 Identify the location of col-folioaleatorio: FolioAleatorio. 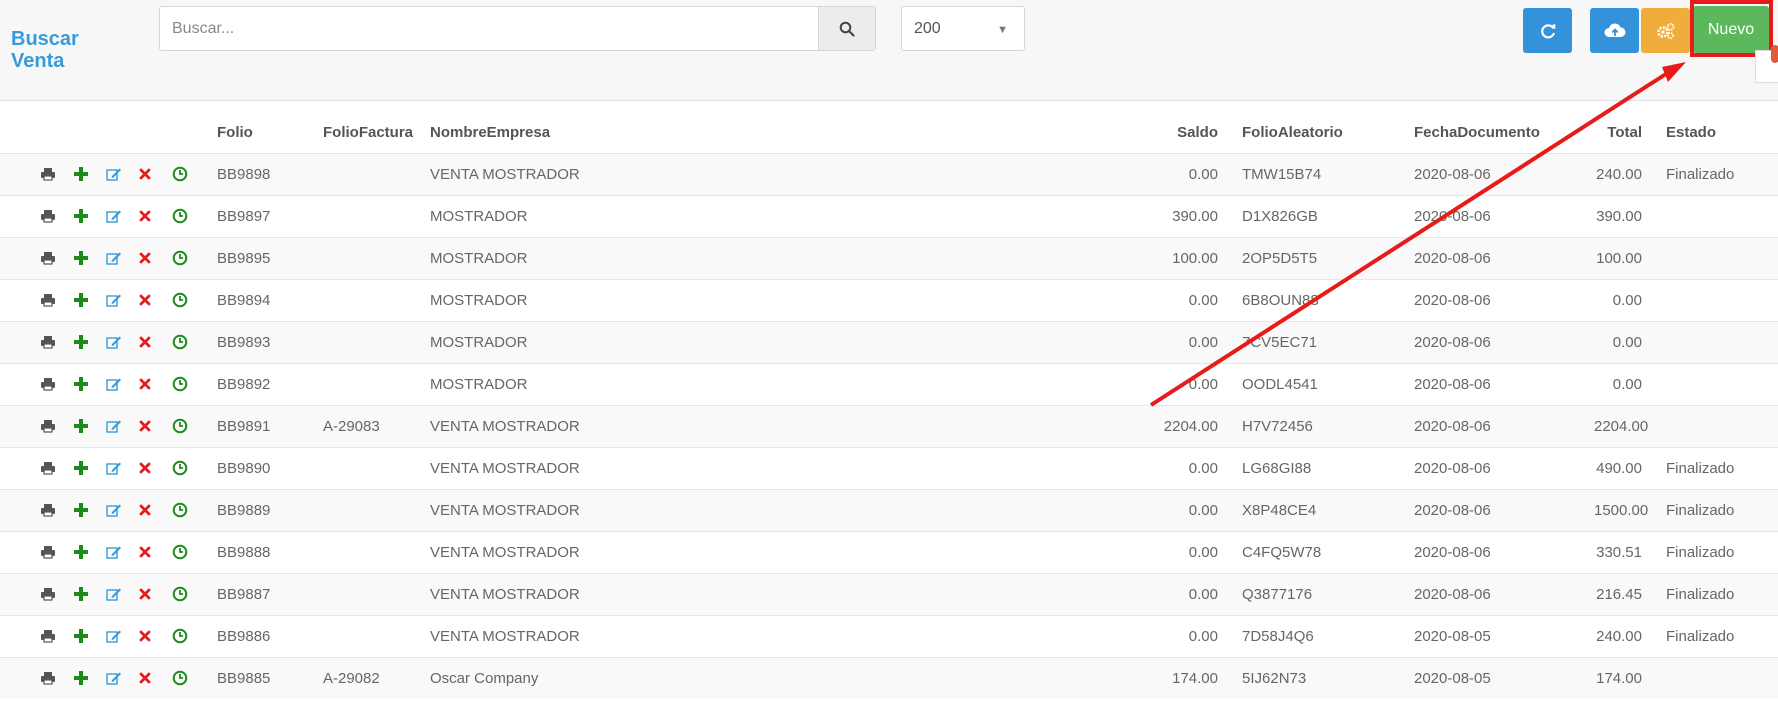
(1324, 133).